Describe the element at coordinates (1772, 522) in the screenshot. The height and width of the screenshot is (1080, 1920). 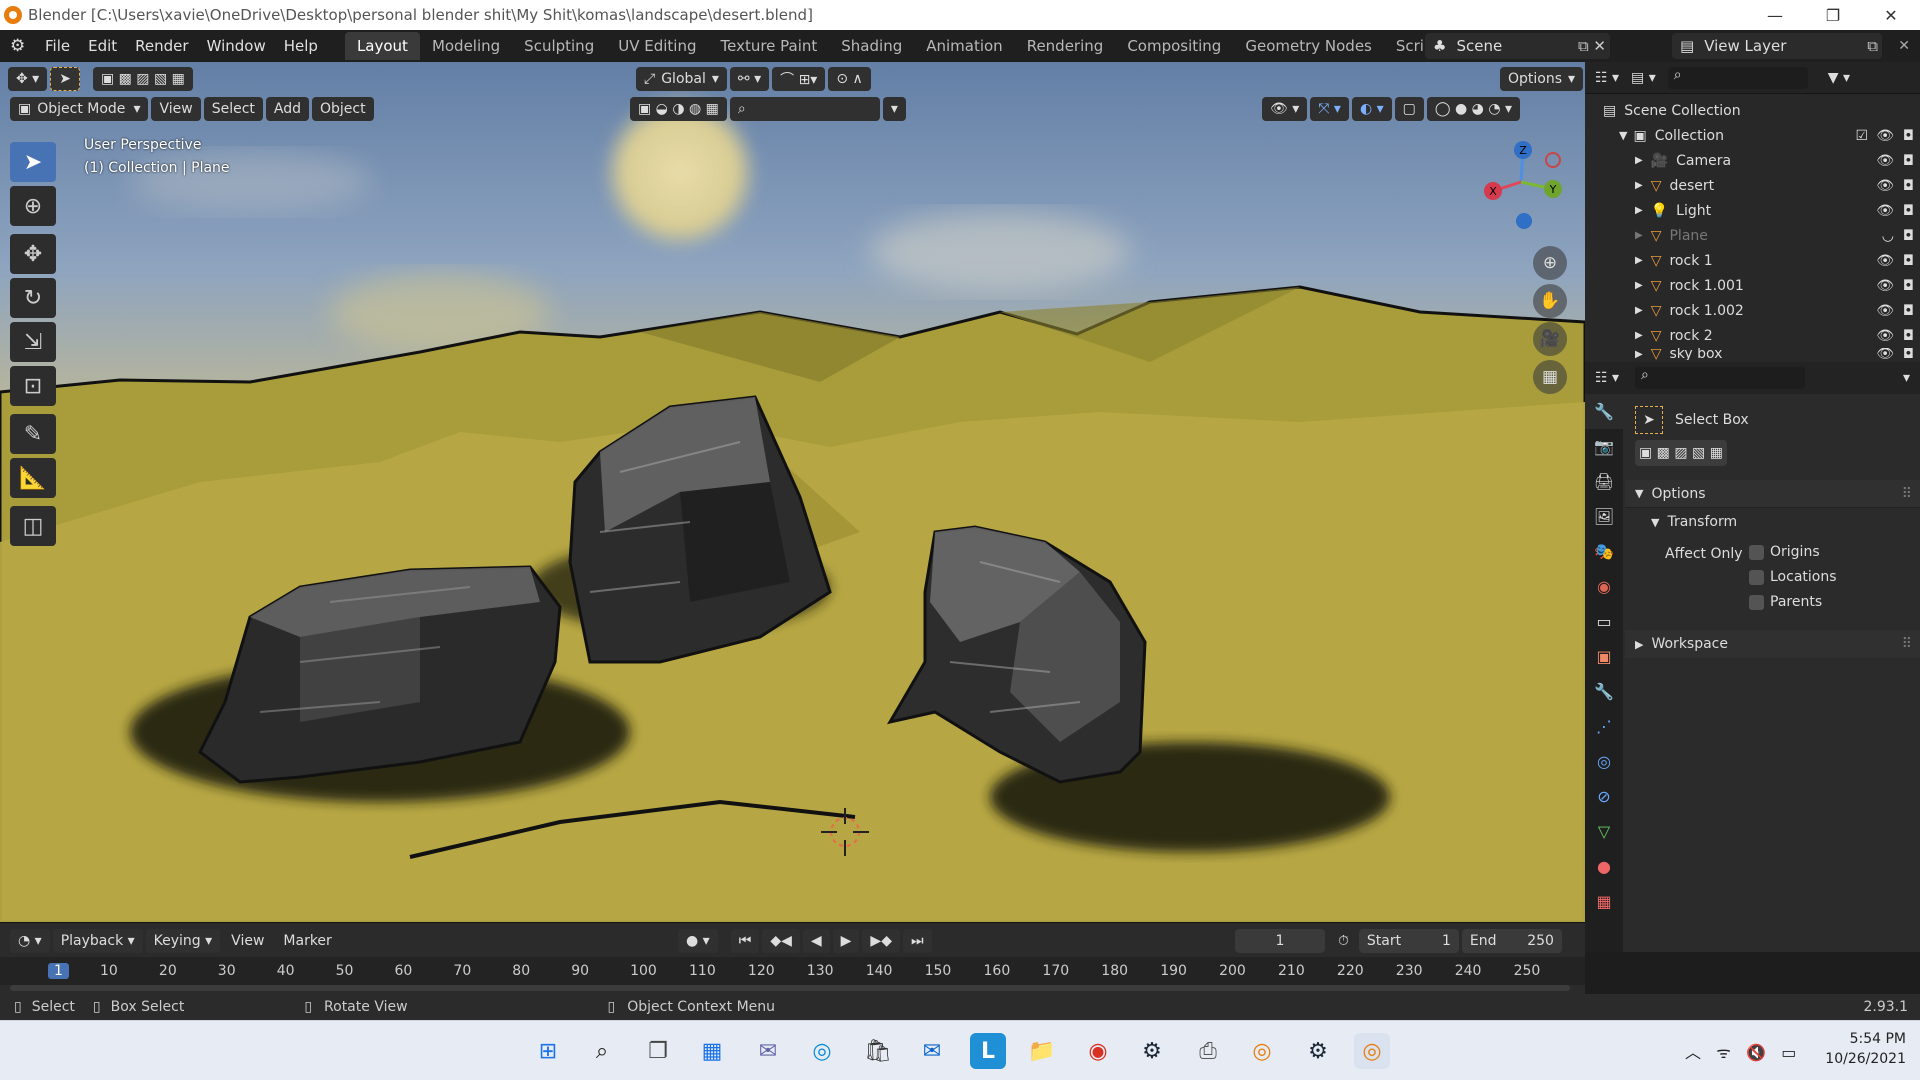
I see `transform-panel-header: ▼ Transform` at that location.